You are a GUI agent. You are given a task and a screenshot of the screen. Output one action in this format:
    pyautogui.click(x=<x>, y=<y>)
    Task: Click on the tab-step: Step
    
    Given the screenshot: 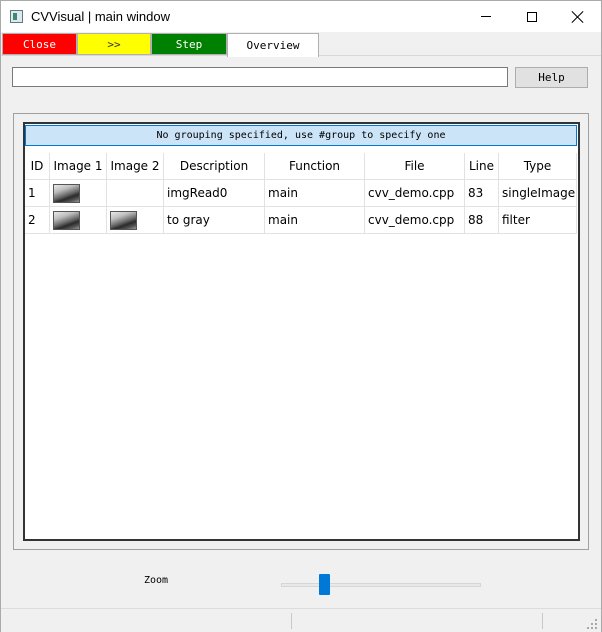 What is the action you would take?
    pyautogui.click(x=189, y=44)
    